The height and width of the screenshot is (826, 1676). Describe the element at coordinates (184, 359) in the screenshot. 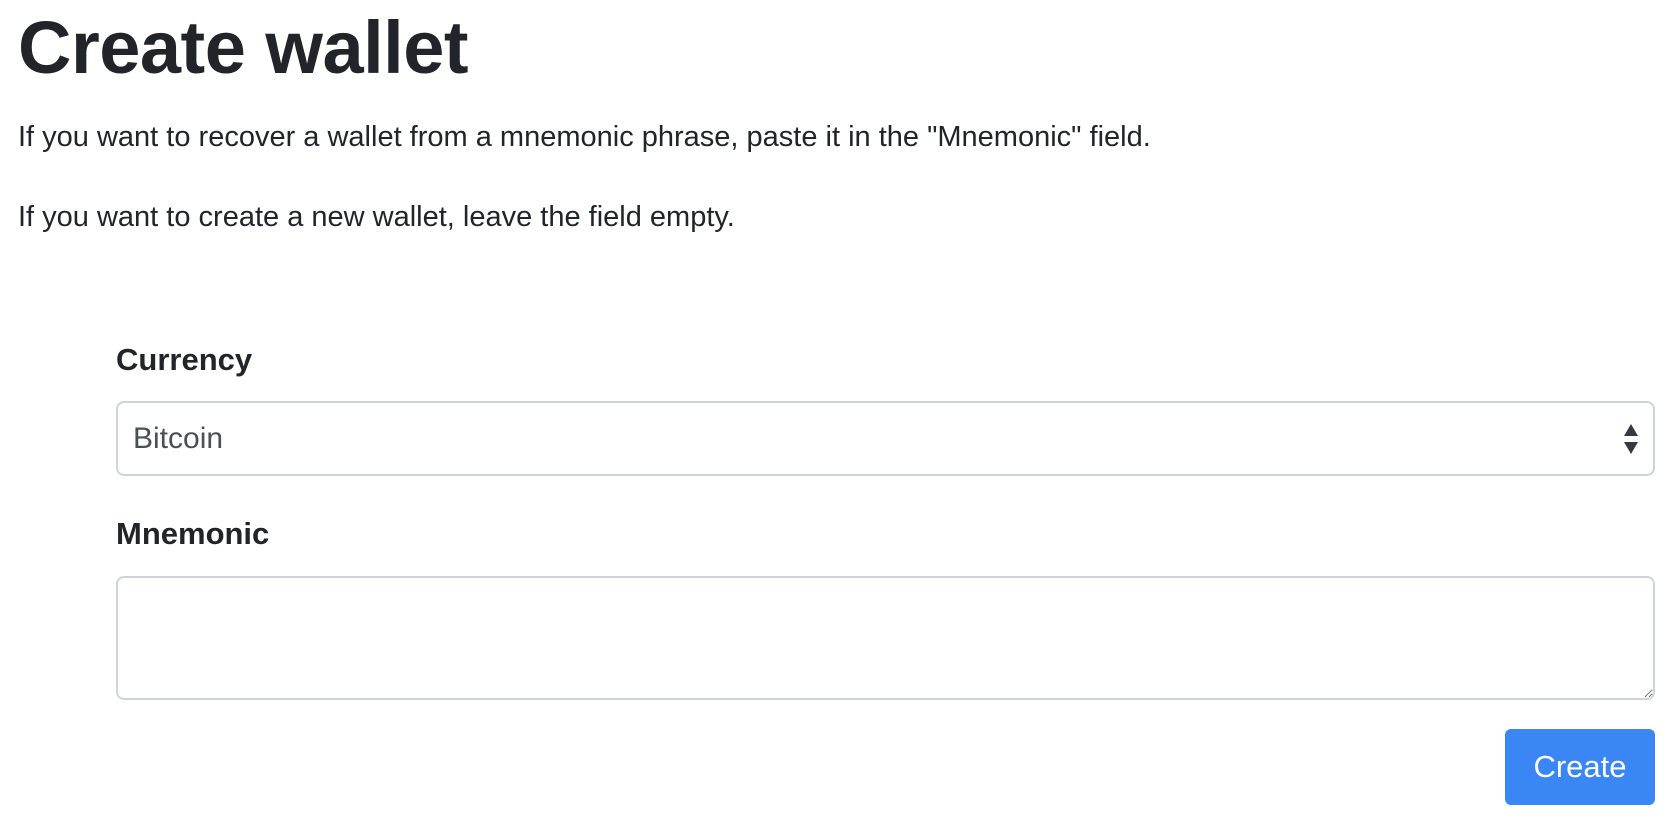

I see `currency-label: Currency` at that location.